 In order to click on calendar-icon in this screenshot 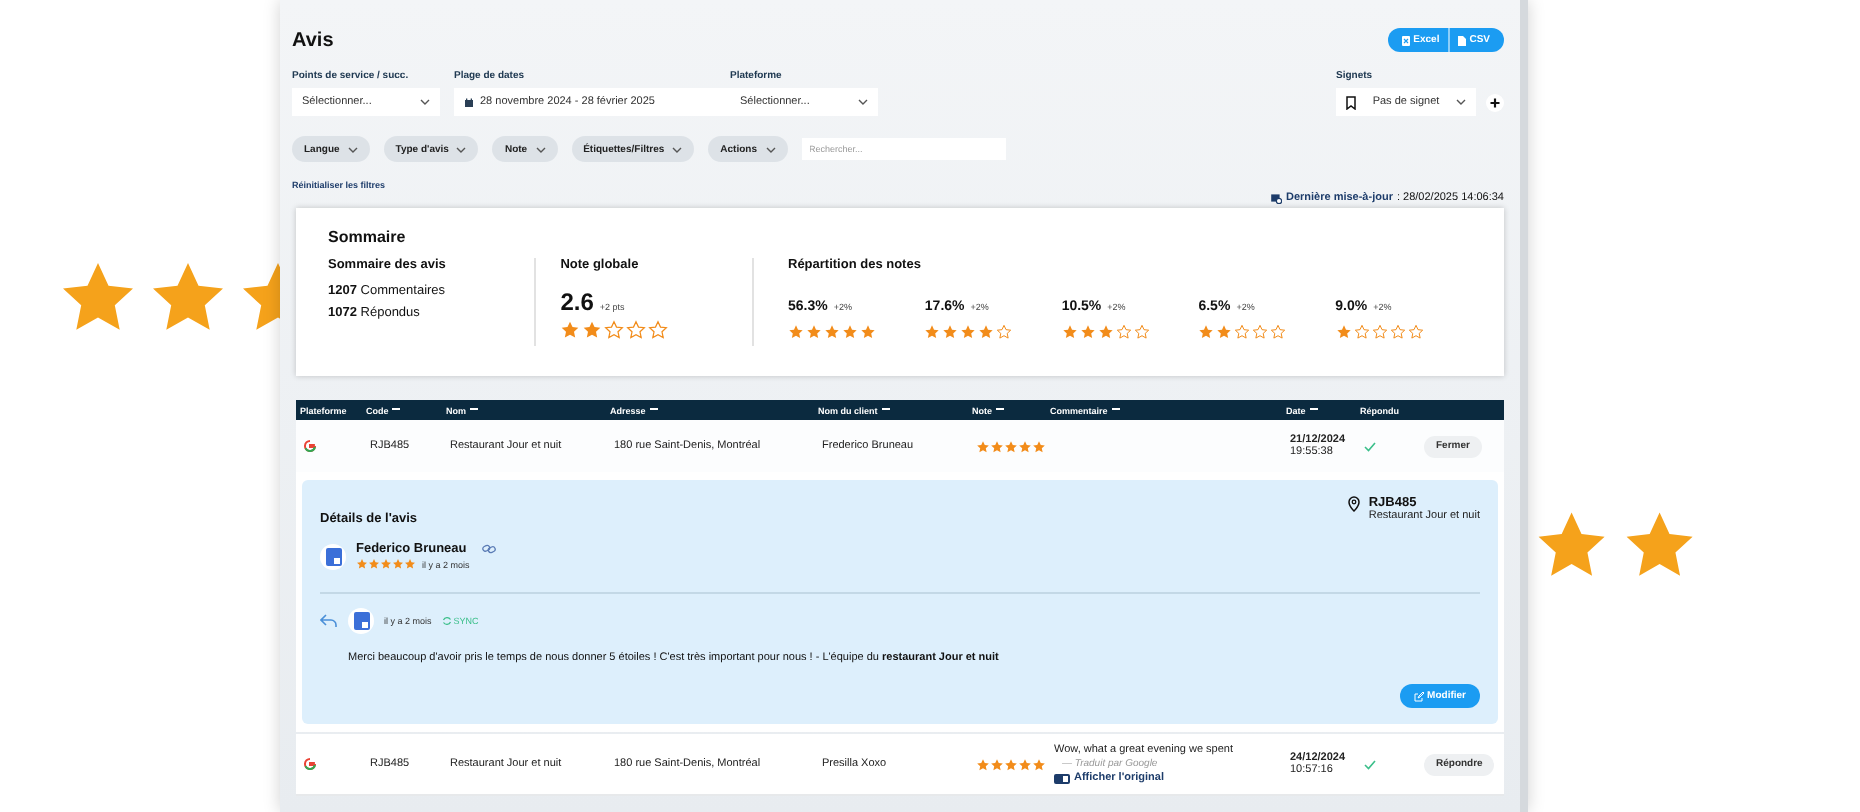, I will do `click(469, 102)`.